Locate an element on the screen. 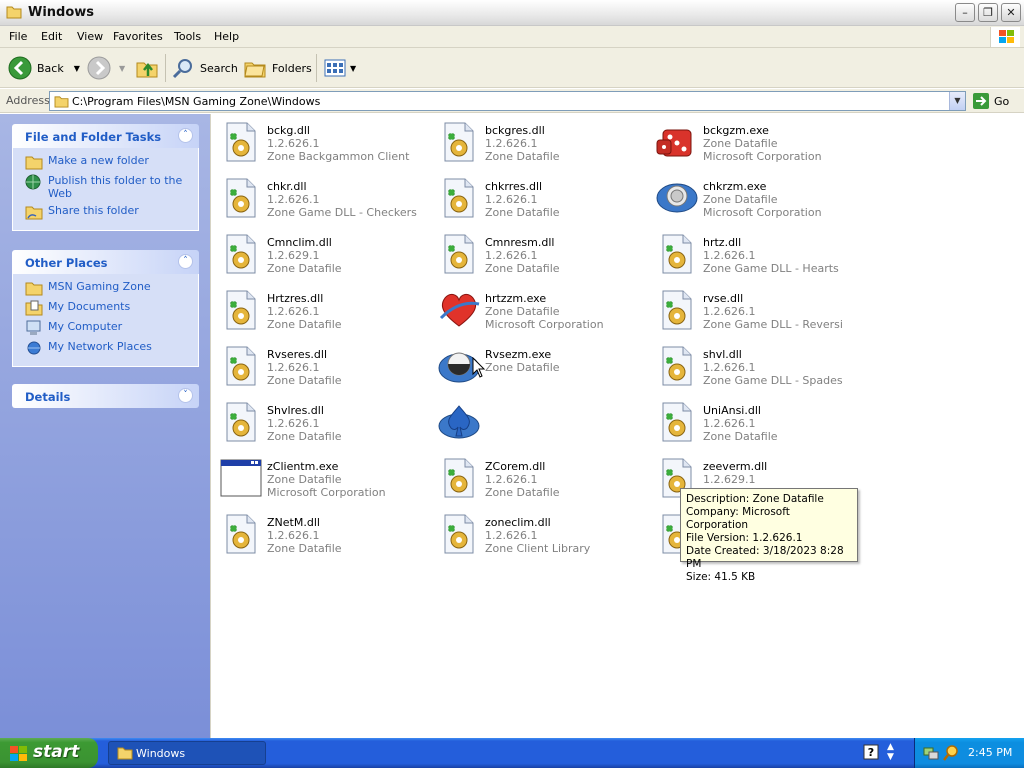  address-label: Address is located at coordinates (28, 100).